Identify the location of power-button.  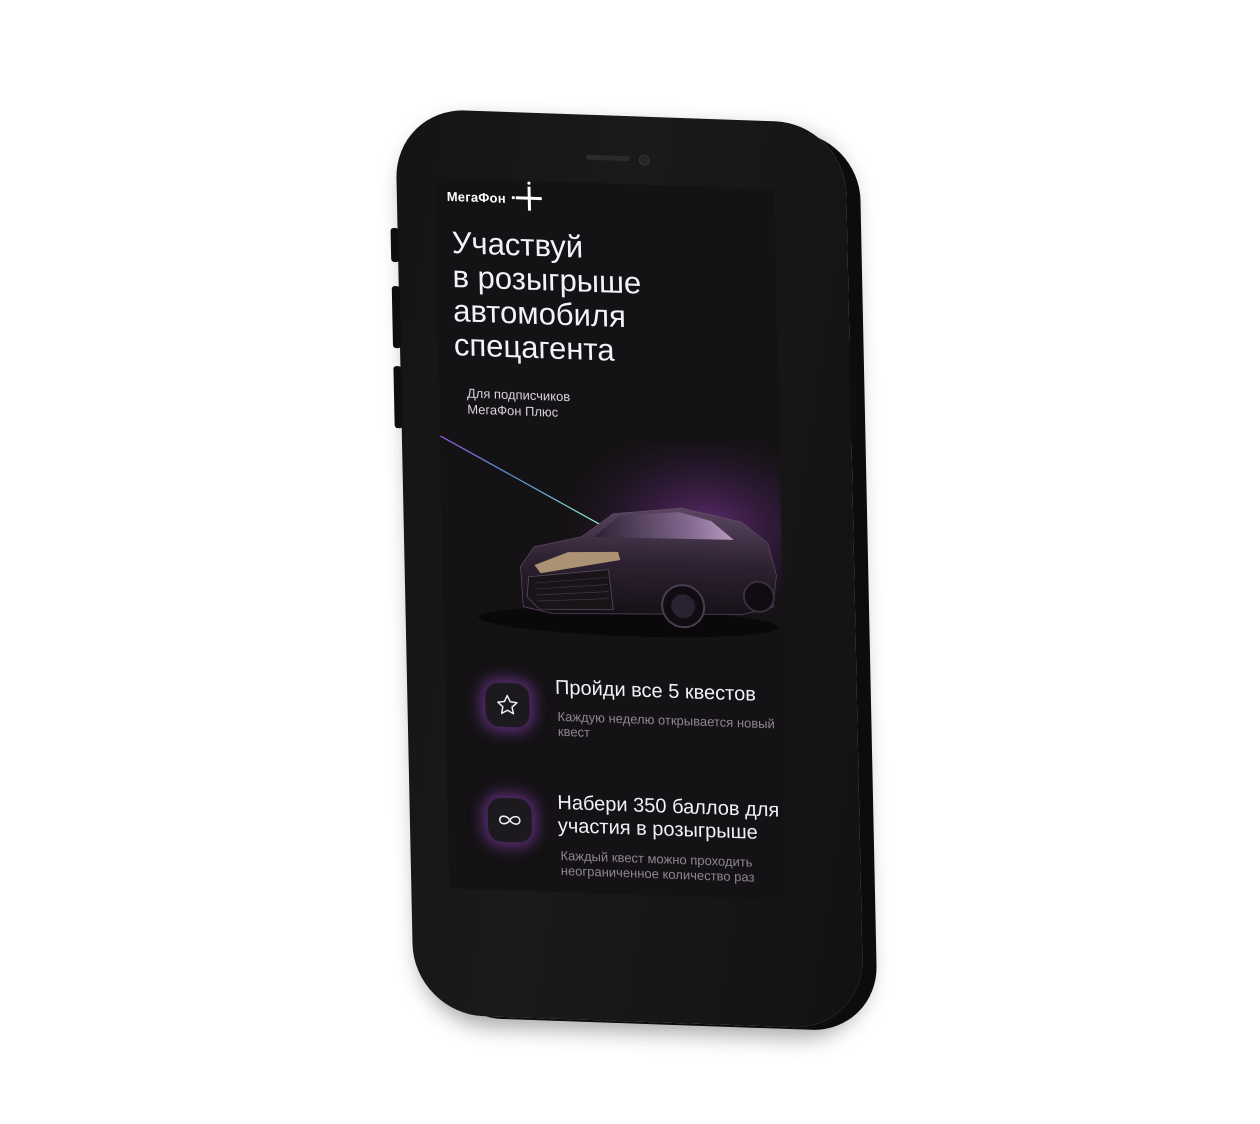
(853, 391).